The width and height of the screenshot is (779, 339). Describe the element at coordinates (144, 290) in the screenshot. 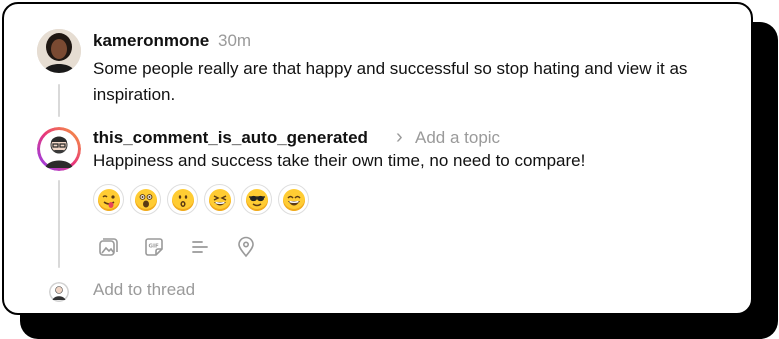

I see `add-to-thread-input: Add to thread` at that location.